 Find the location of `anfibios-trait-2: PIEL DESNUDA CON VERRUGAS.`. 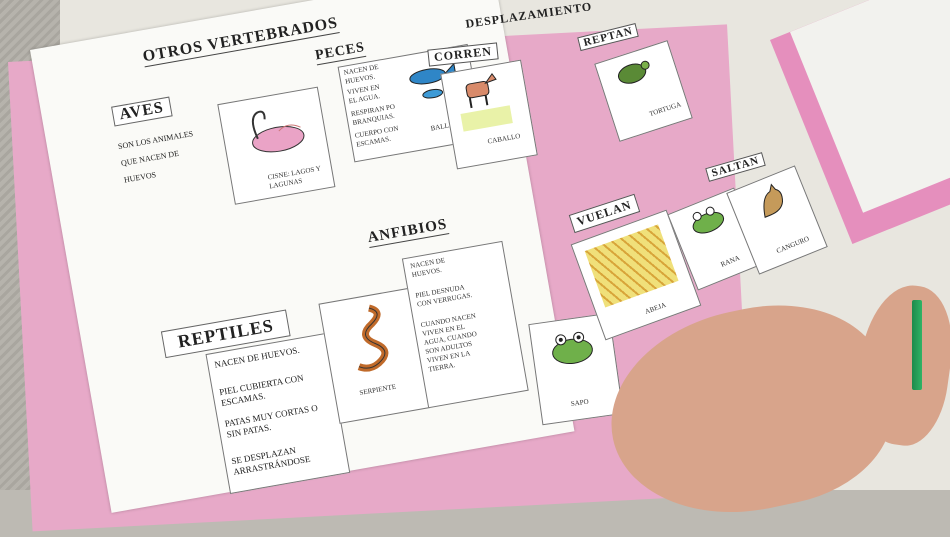

anfibios-trait-2: PIEL DESNUDA CON VERRUGAS. is located at coordinates (443, 296).